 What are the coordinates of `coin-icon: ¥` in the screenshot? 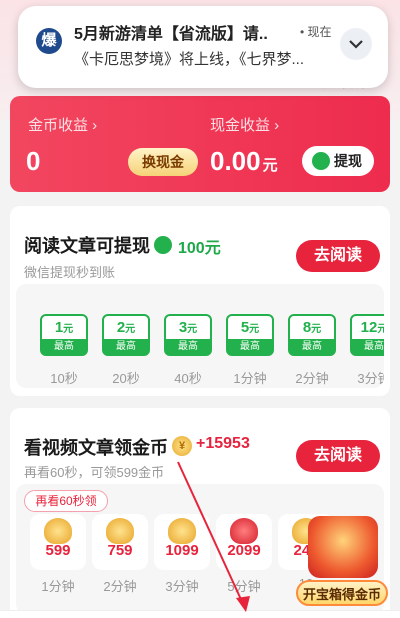 It's located at (182, 446).